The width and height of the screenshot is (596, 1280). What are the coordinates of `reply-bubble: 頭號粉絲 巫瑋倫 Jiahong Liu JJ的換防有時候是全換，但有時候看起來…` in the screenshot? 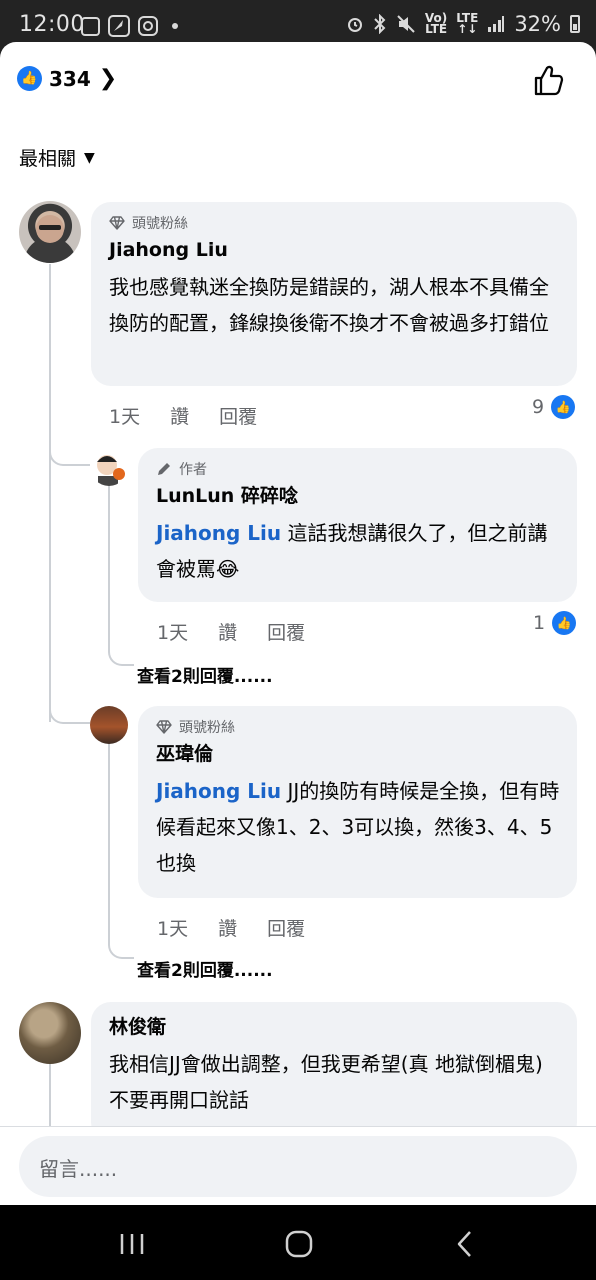 It's located at (357, 802).